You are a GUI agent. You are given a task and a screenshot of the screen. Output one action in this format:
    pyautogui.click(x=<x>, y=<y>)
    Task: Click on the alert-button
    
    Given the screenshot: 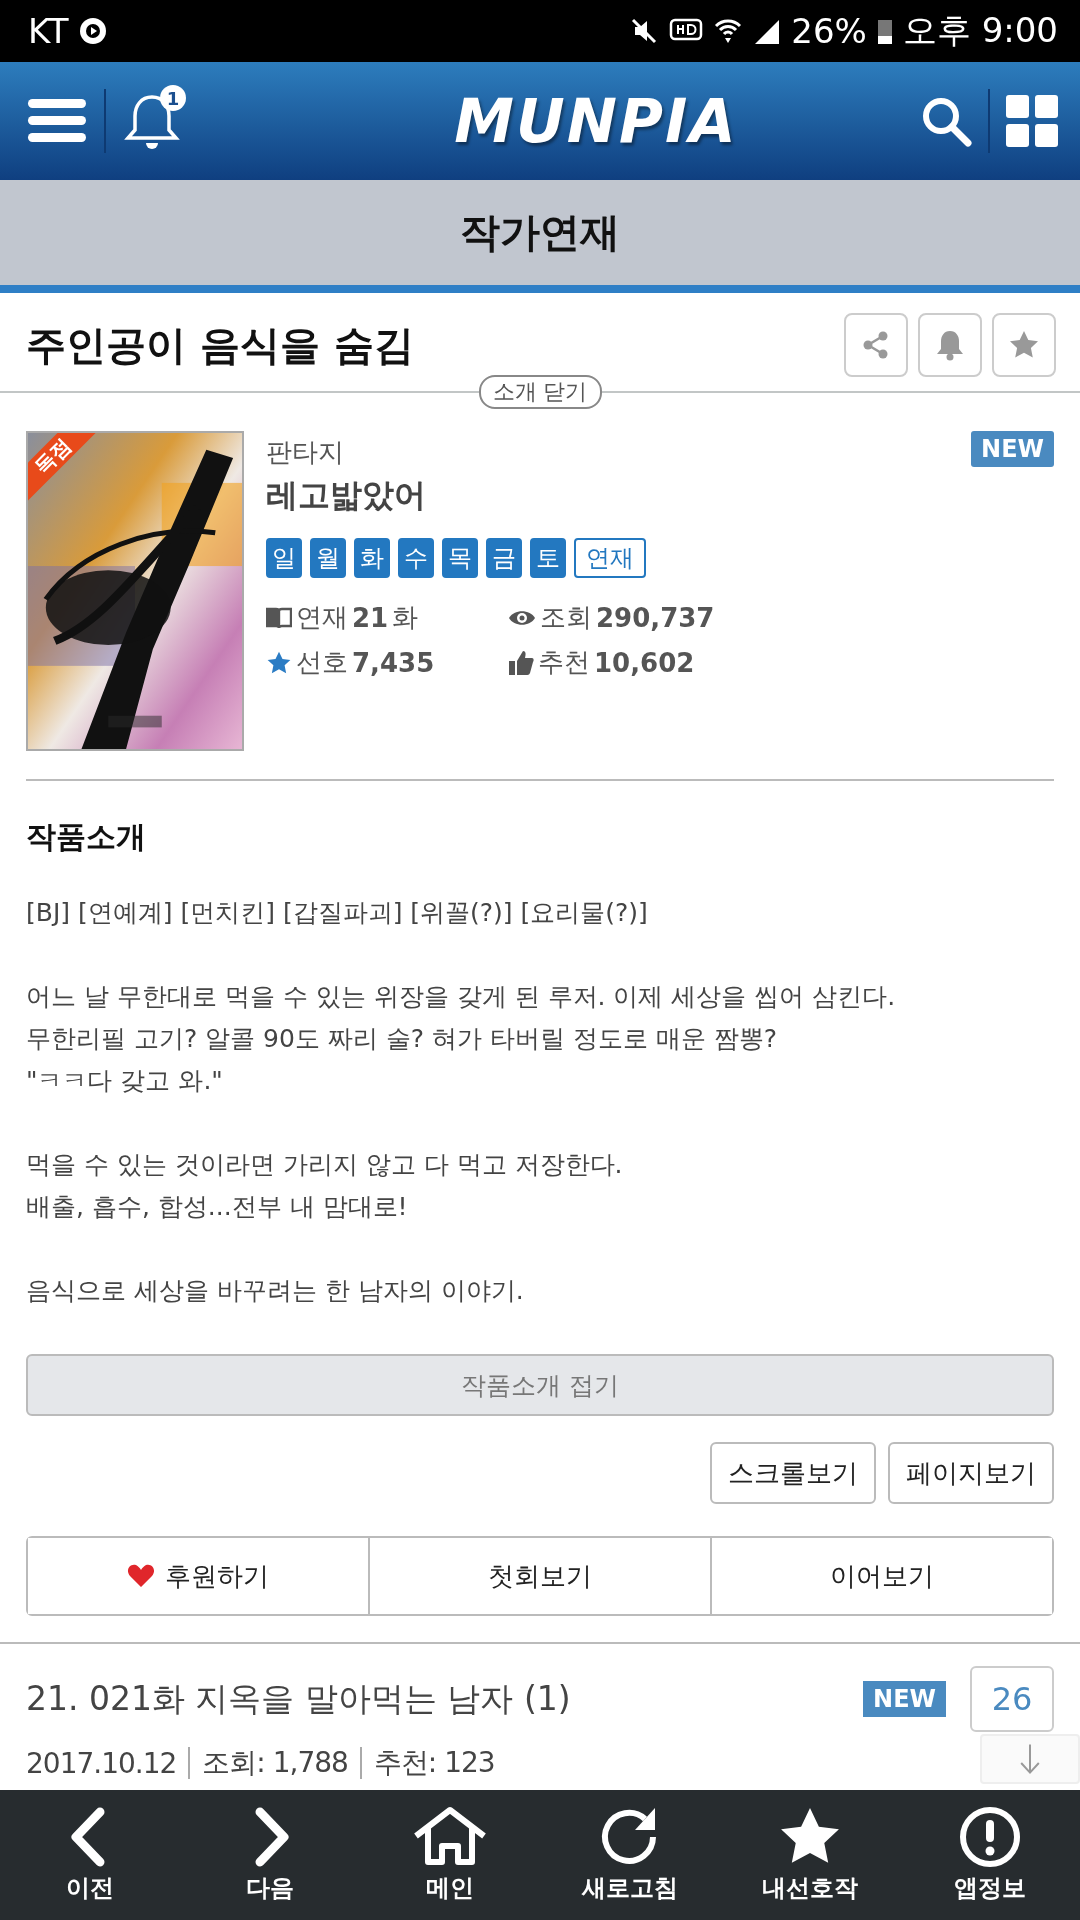 What is the action you would take?
    pyautogui.click(x=950, y=345)
    